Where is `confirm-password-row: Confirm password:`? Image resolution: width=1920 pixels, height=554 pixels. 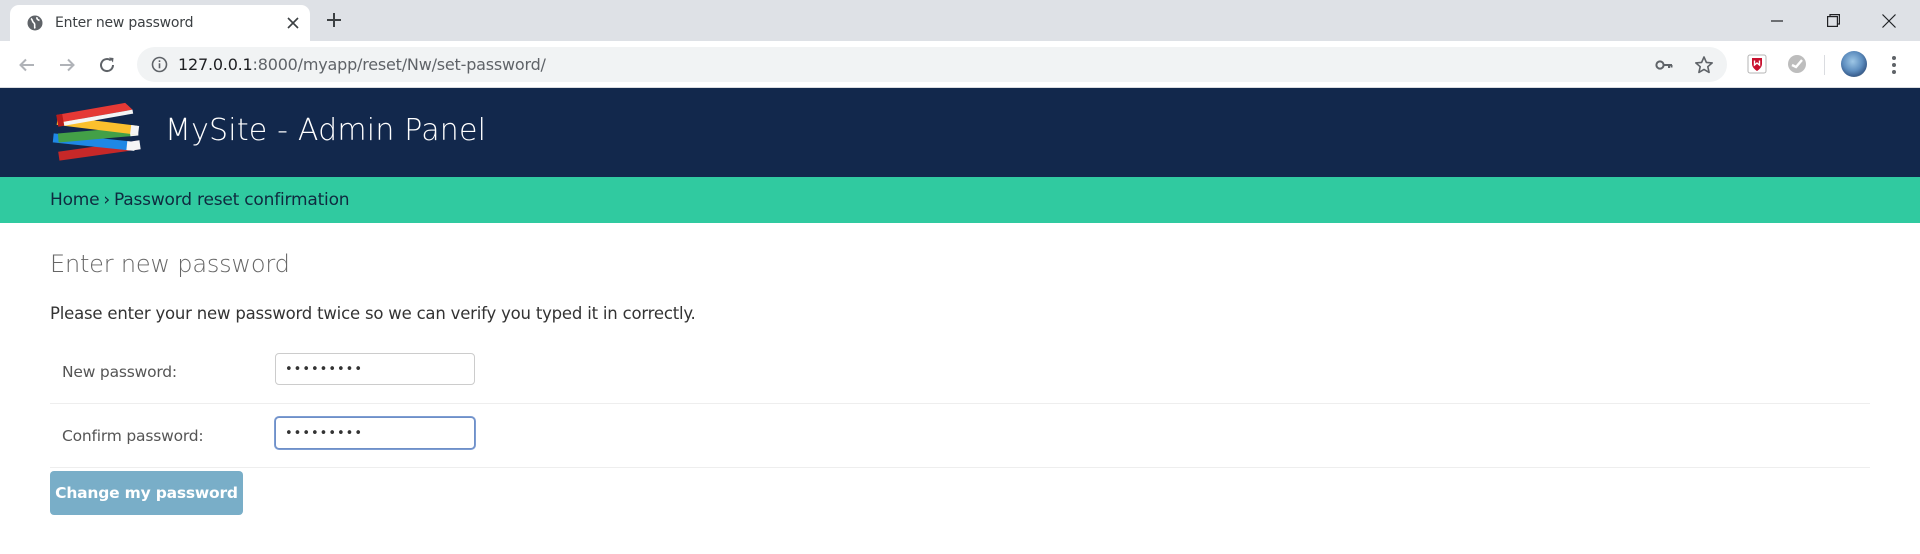 confirm-password-row: Confirm password: is located at coordinates (960, 436).